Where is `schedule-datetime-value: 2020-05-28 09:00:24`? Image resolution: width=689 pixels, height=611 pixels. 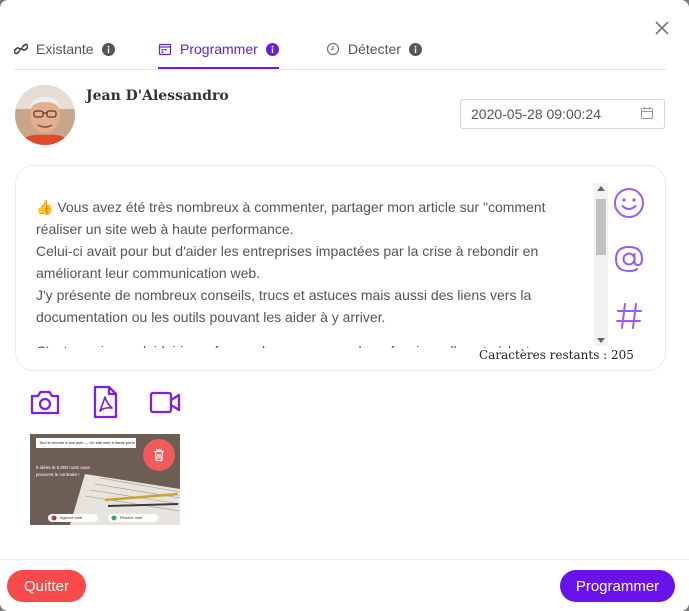 schedule-datetime-value: 2020-05-28 09:00:24 is located at coordinates (536, 114).